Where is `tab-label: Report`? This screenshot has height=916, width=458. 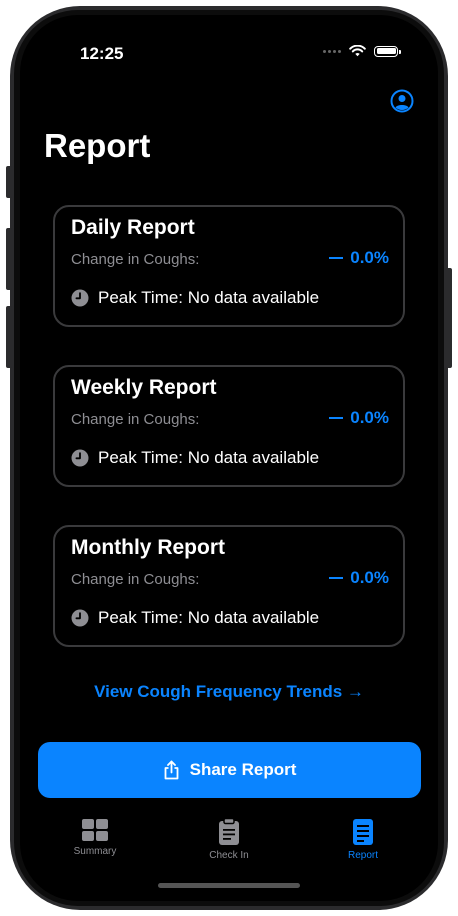
tab-label: Report is located at coordinates (362, 855).